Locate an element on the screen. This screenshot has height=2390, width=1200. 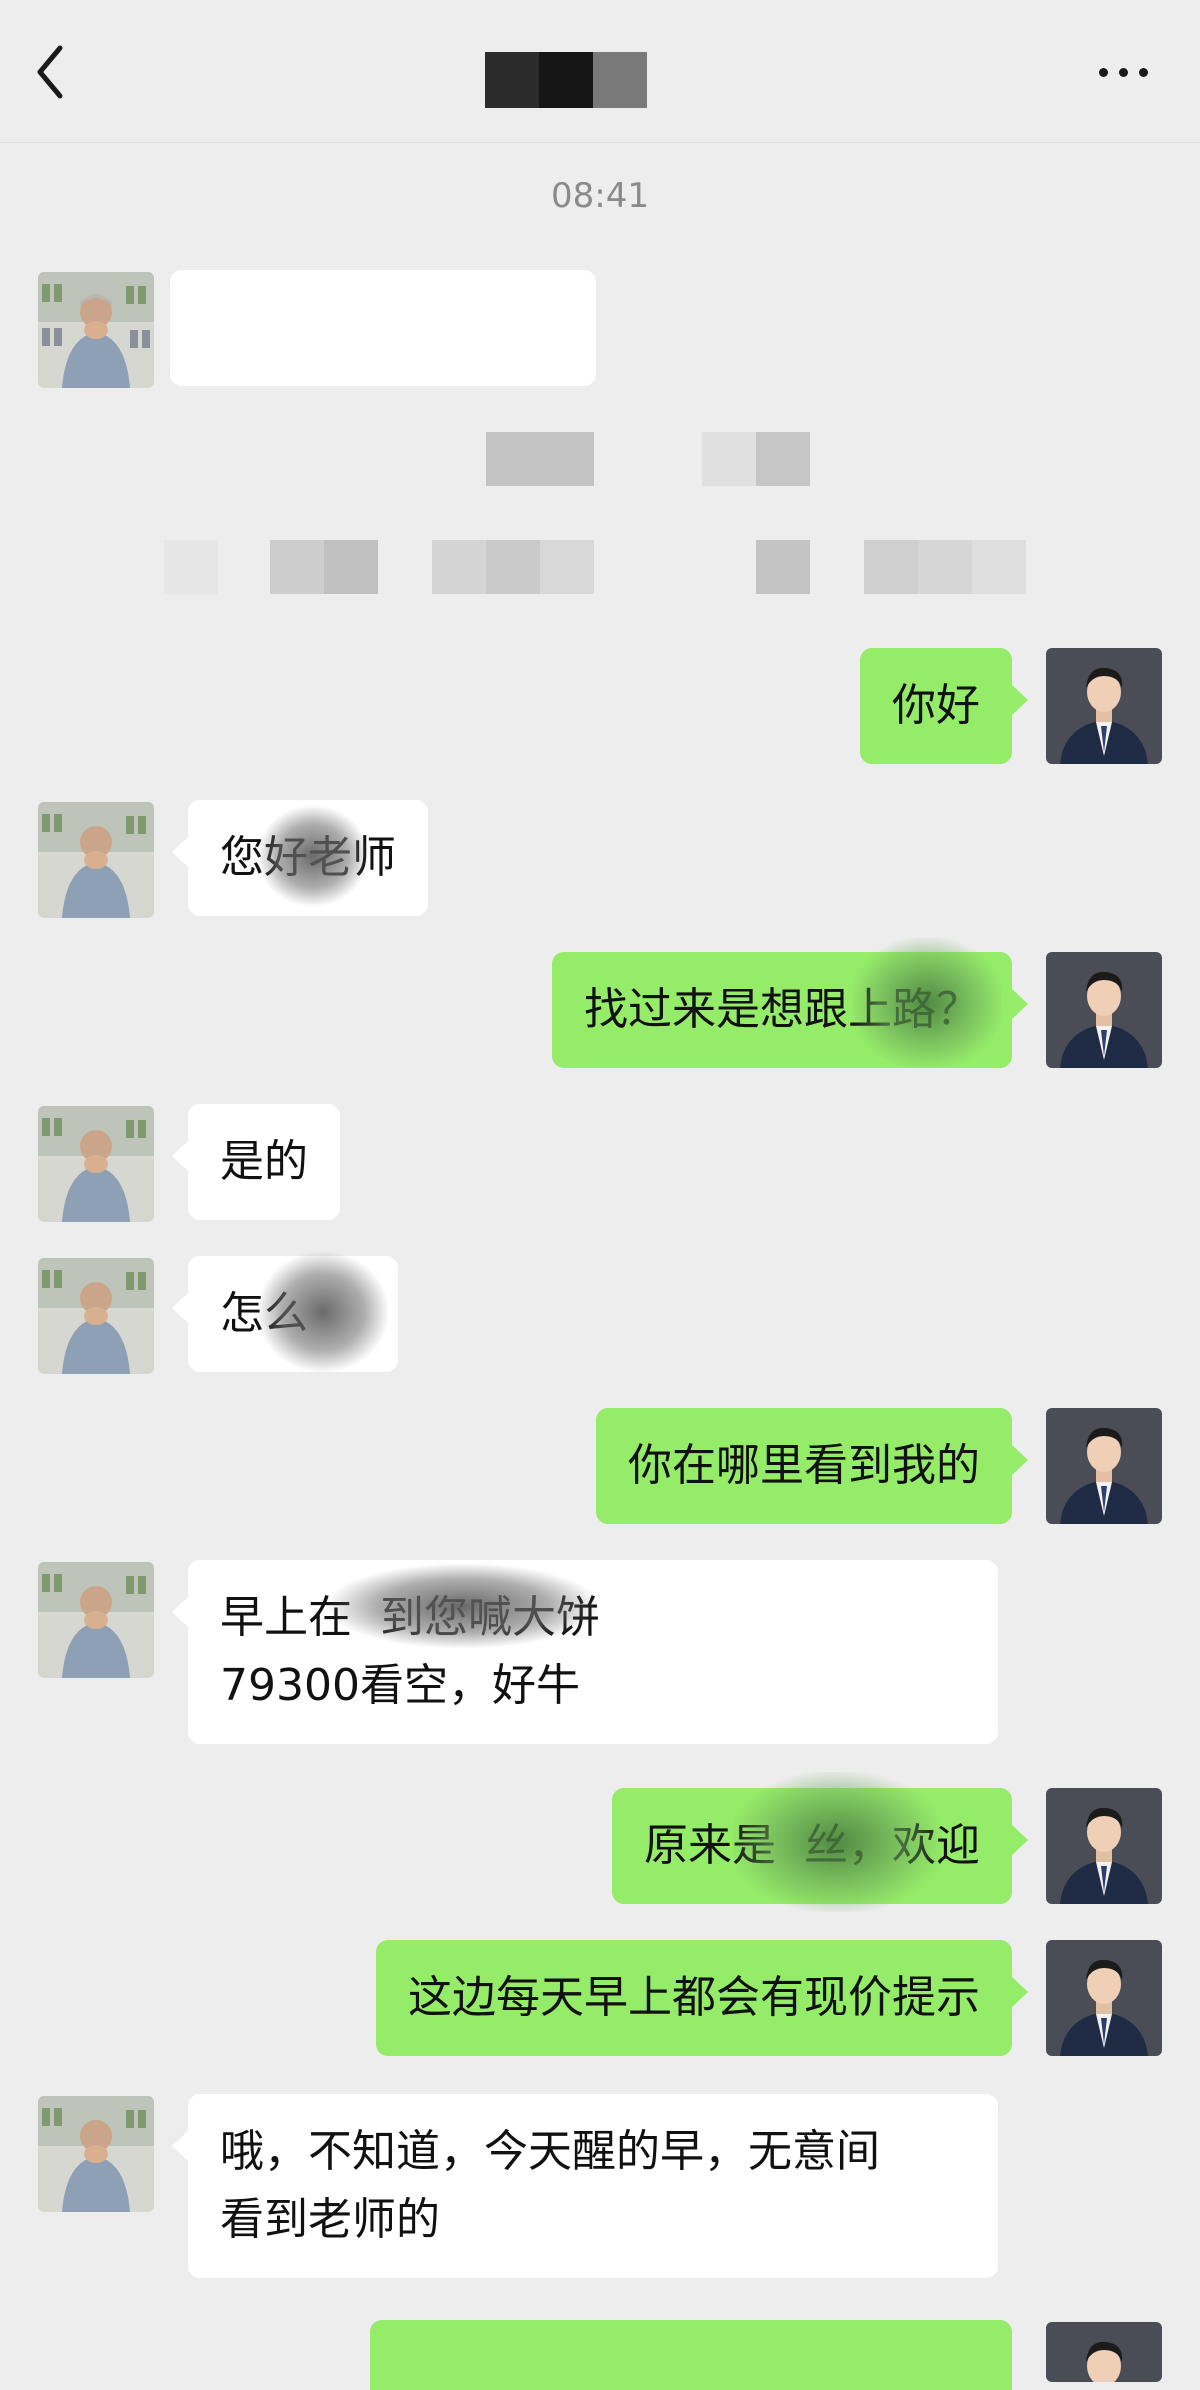
message-text: 你好 is located at coordinates (936, 705).